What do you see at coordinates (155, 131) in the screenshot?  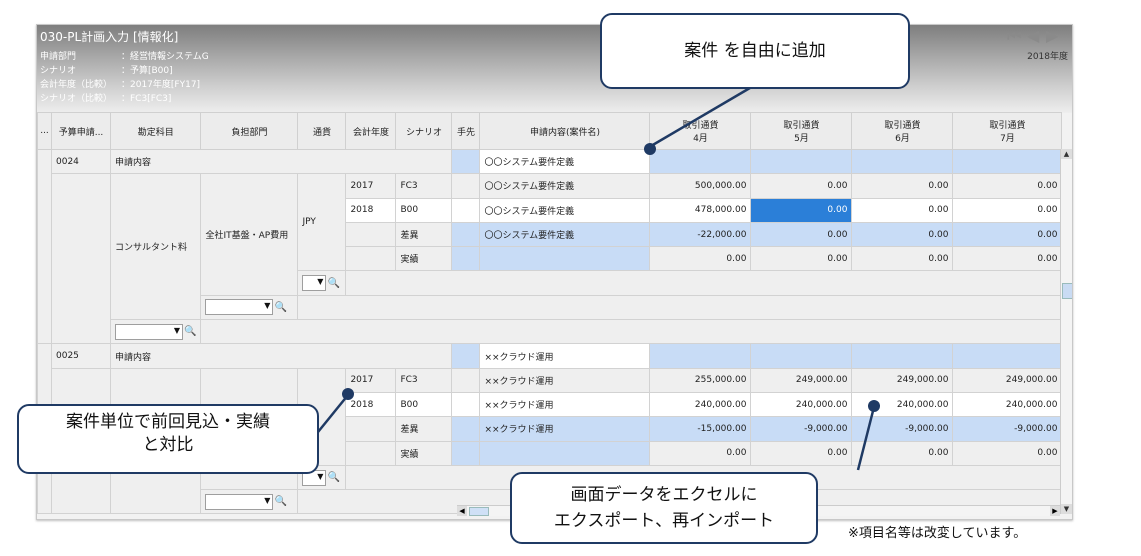 I see `col-header-account: 勘定科目` at bounding box center [155, 131].